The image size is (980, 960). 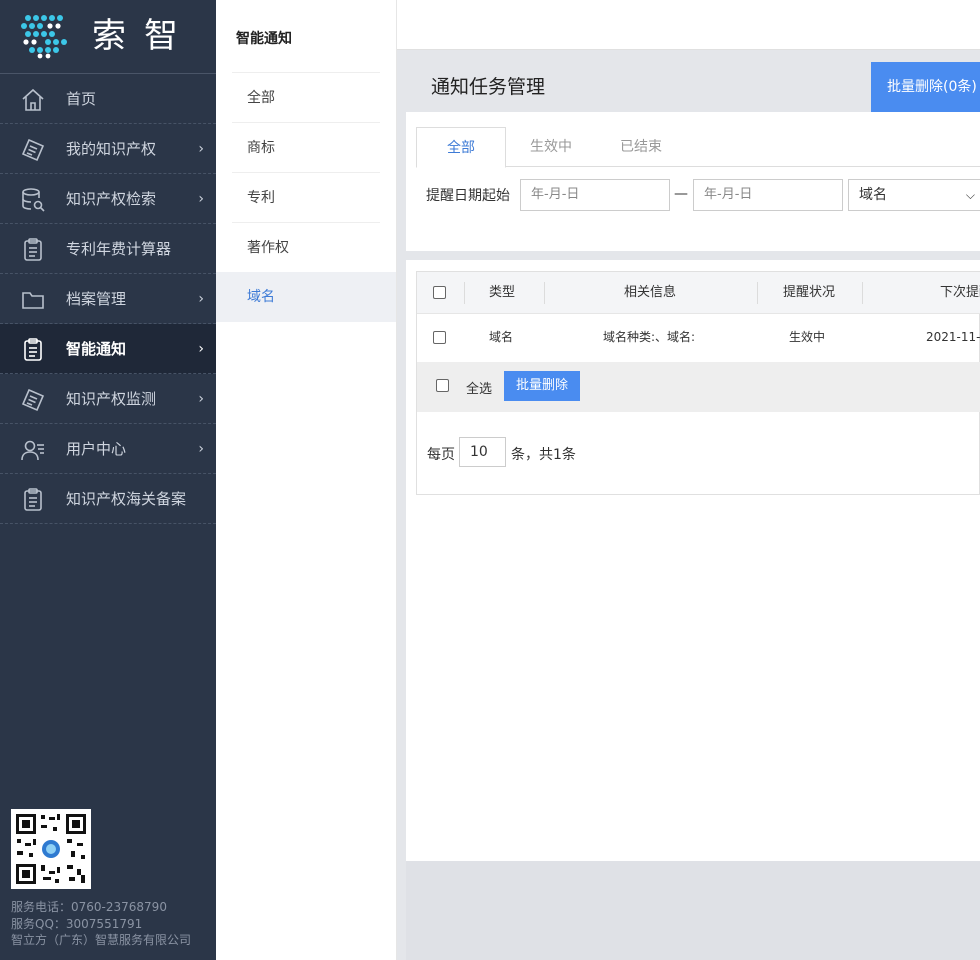 I want to click on col-info: 相关信息, so click(x=650, y=292).